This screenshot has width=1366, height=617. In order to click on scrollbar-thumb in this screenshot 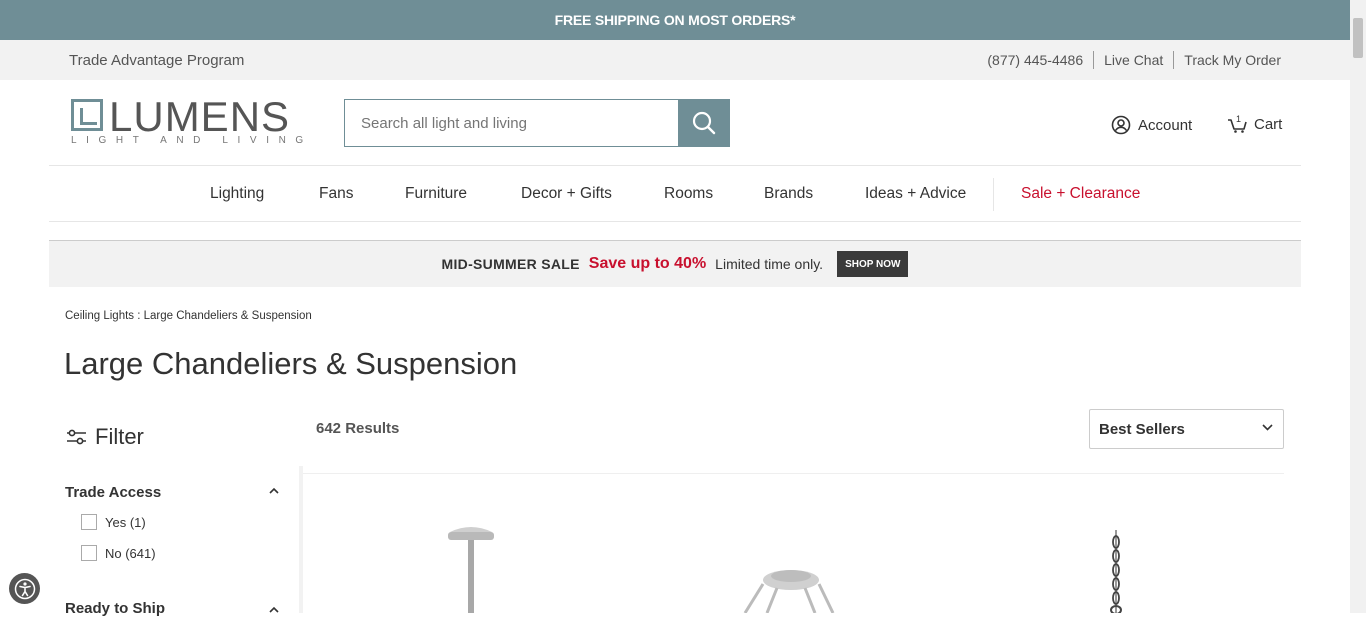, I will do `click(1358, 38)`.